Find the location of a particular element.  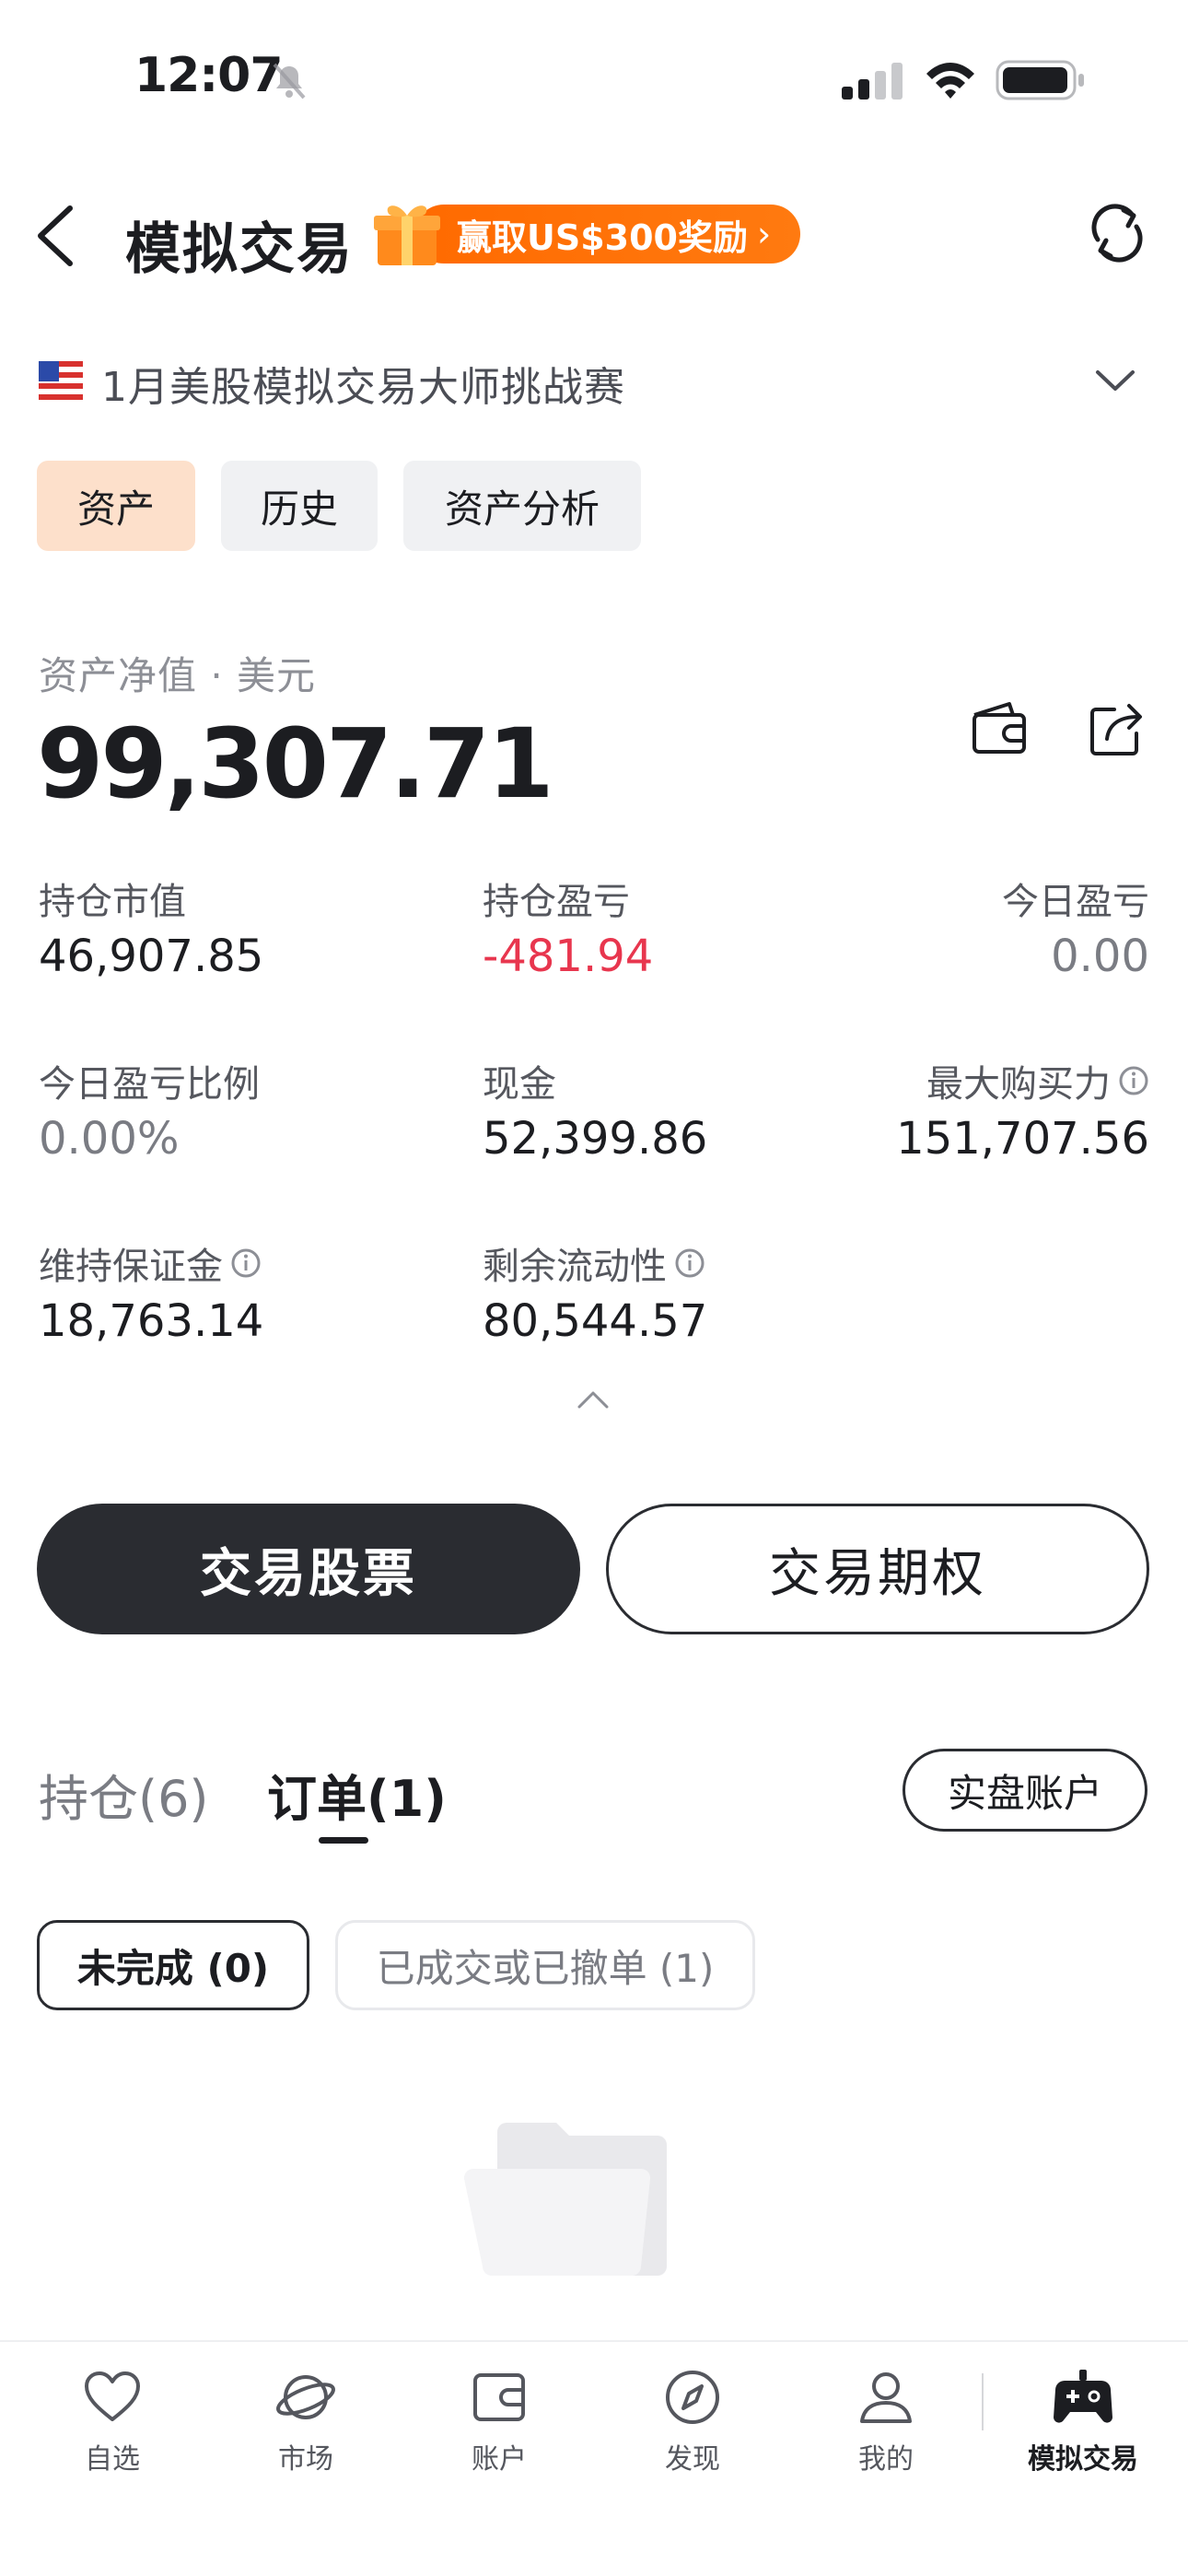

tab-assets: 资产 is located at coordinates (116, 506).